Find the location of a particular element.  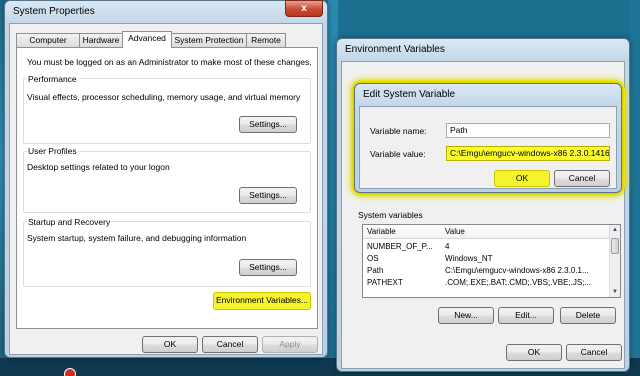

performance-group is located at coordinates (167, 111).